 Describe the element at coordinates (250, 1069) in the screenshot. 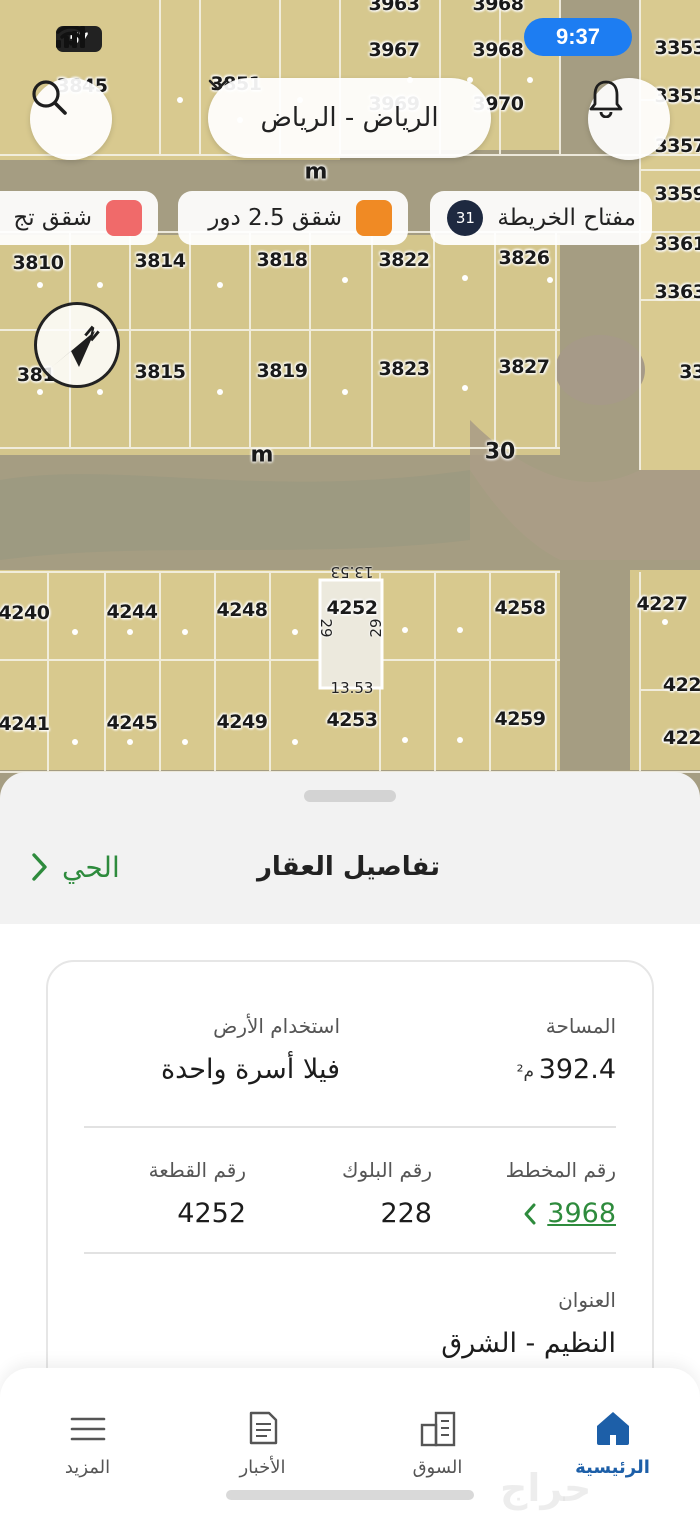

I see `land-use-value: فيلا أسرة واحدة` at that location.